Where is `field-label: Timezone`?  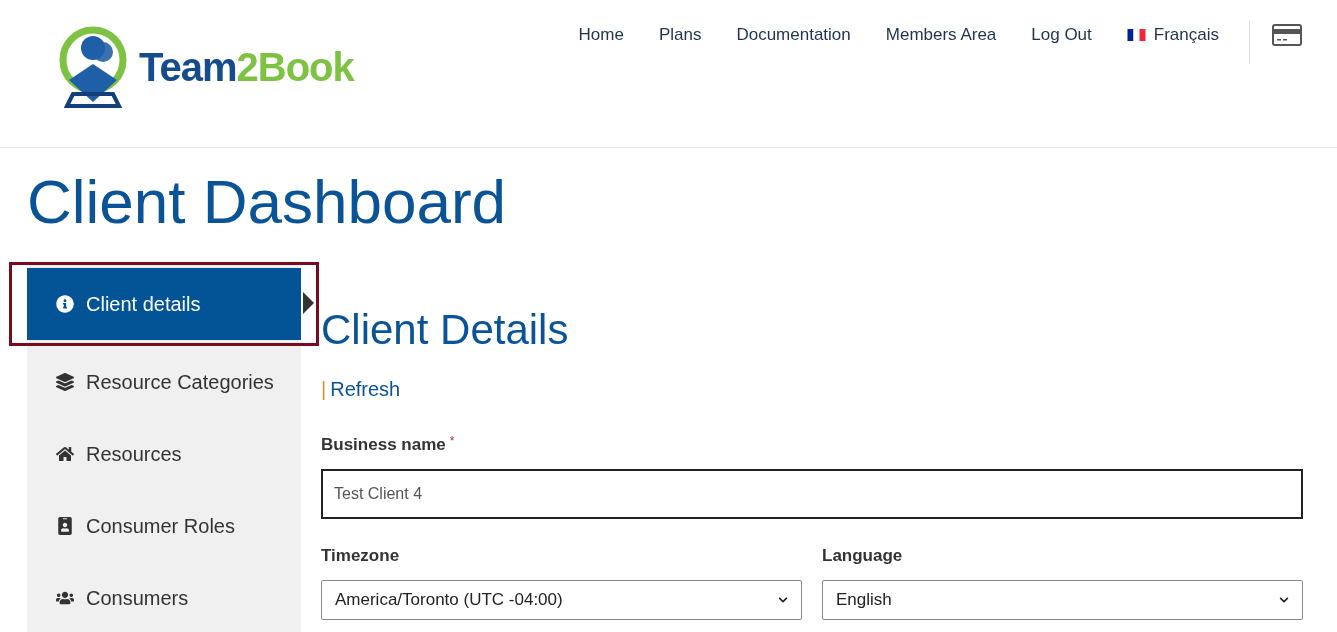 field-label: Timezone is located at coordinates (361, 555).